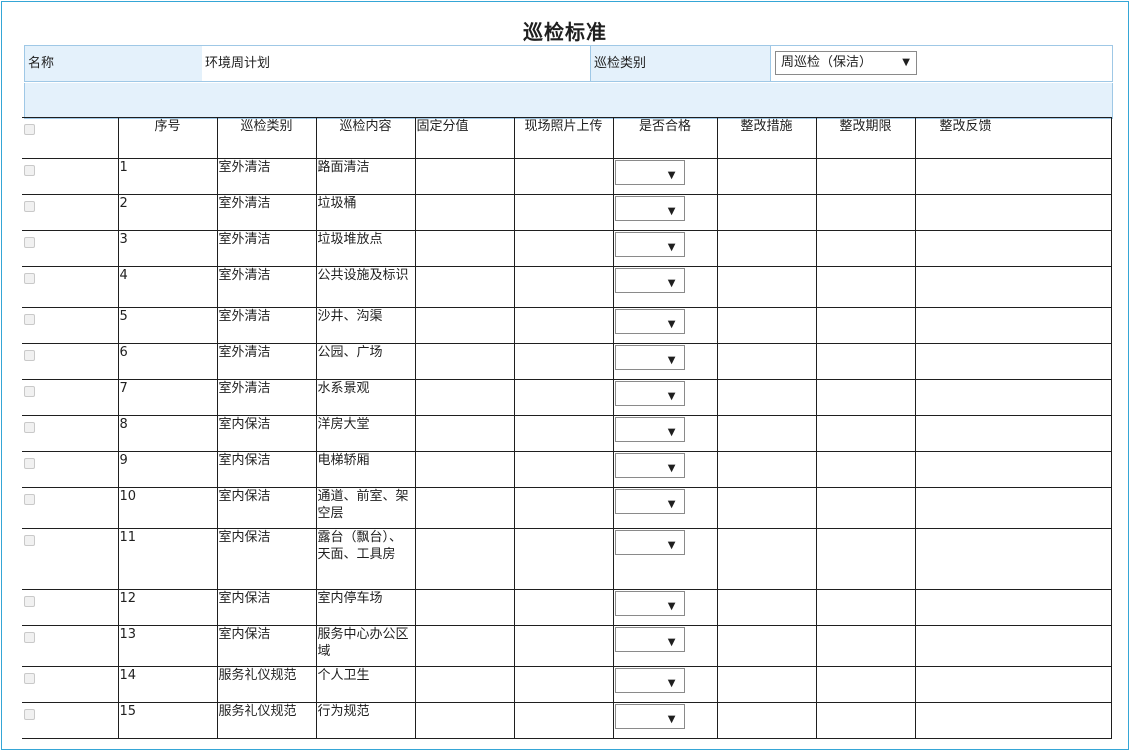  What do you see at coordinates (167, 720) in the screenshot?
I see `row-index: 15` at bounding box center [167, 720].